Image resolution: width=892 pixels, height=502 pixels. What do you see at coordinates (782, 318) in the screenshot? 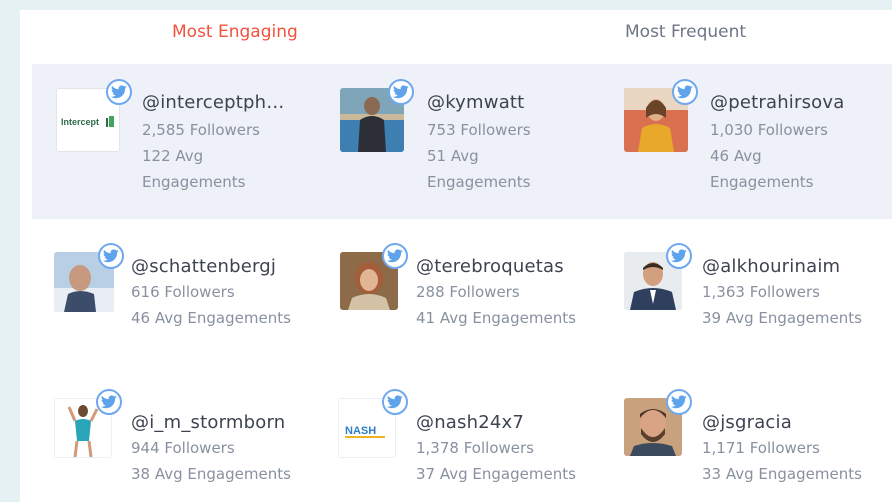
I see `avg-engagements: 39 Avg Engagements` at bounding box center [782, 318].